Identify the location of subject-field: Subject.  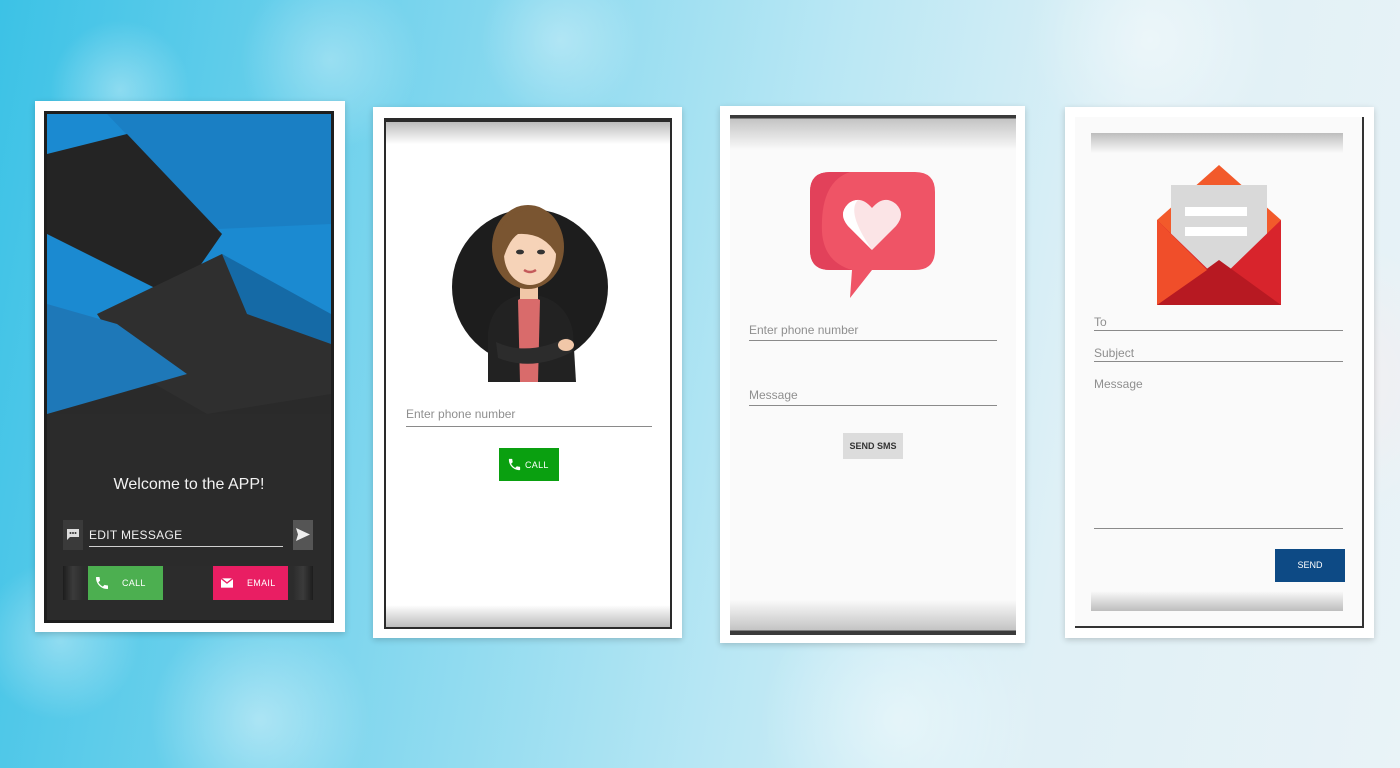
(1218, 354).